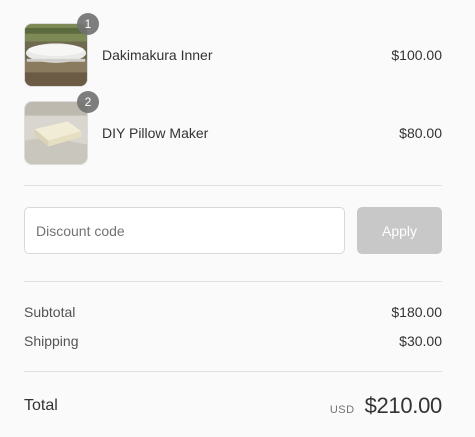 The width and height of the screenshot is (475, 437). I want to click on product-thumbnail: 2, so click(61, 128).